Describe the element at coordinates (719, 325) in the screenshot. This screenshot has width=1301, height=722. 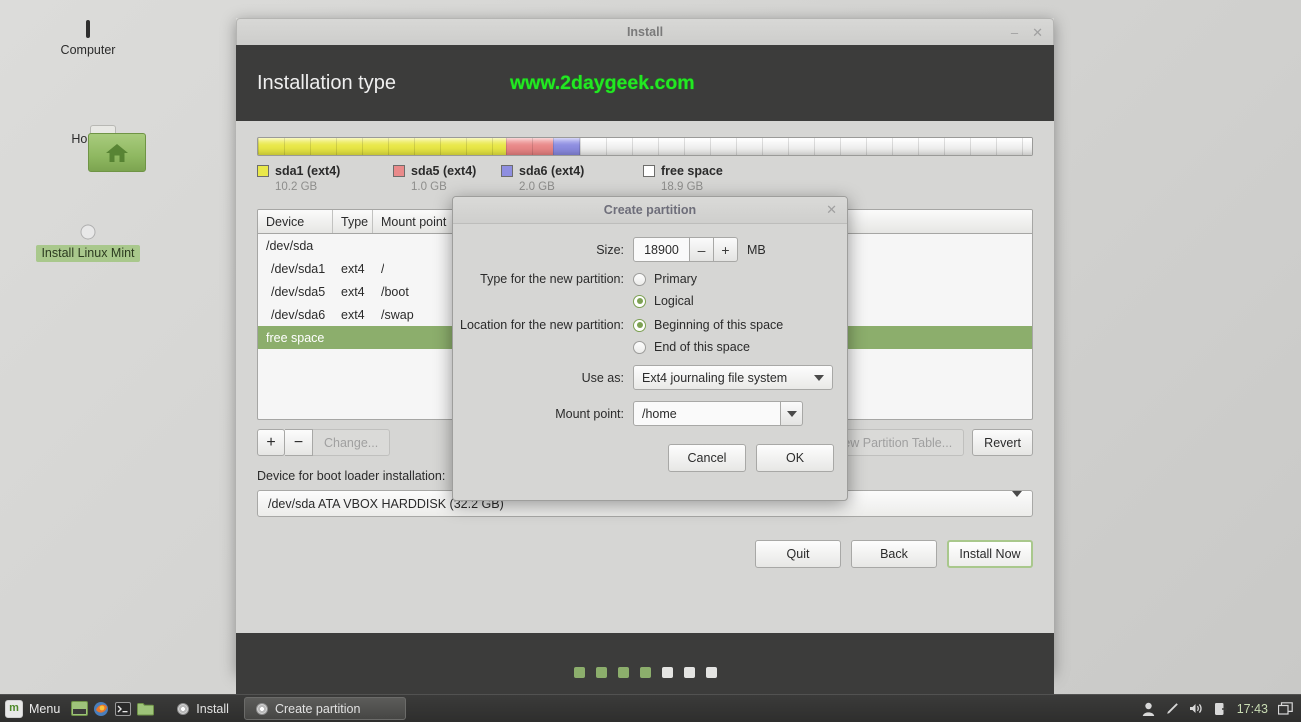
I see `radio-beginning-label: Beginning of this space` at that location.